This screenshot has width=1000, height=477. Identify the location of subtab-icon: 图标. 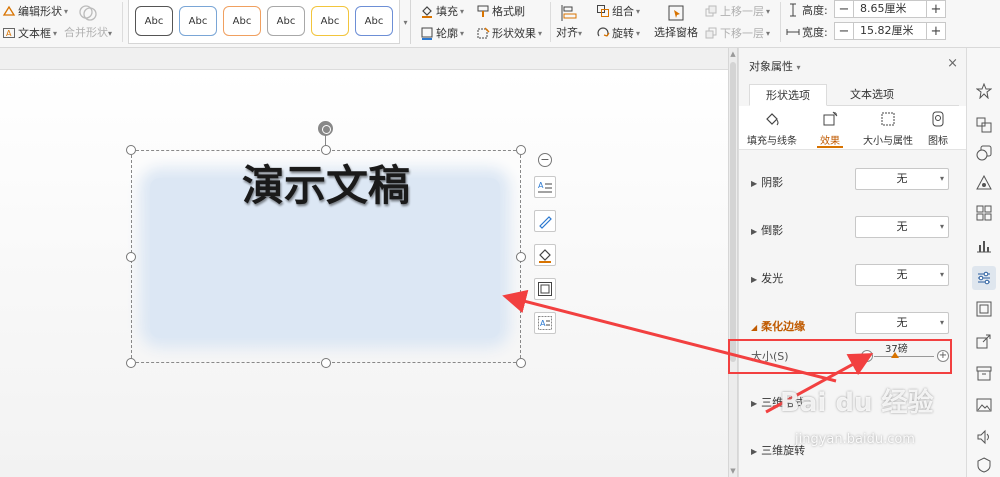
(938, 127).